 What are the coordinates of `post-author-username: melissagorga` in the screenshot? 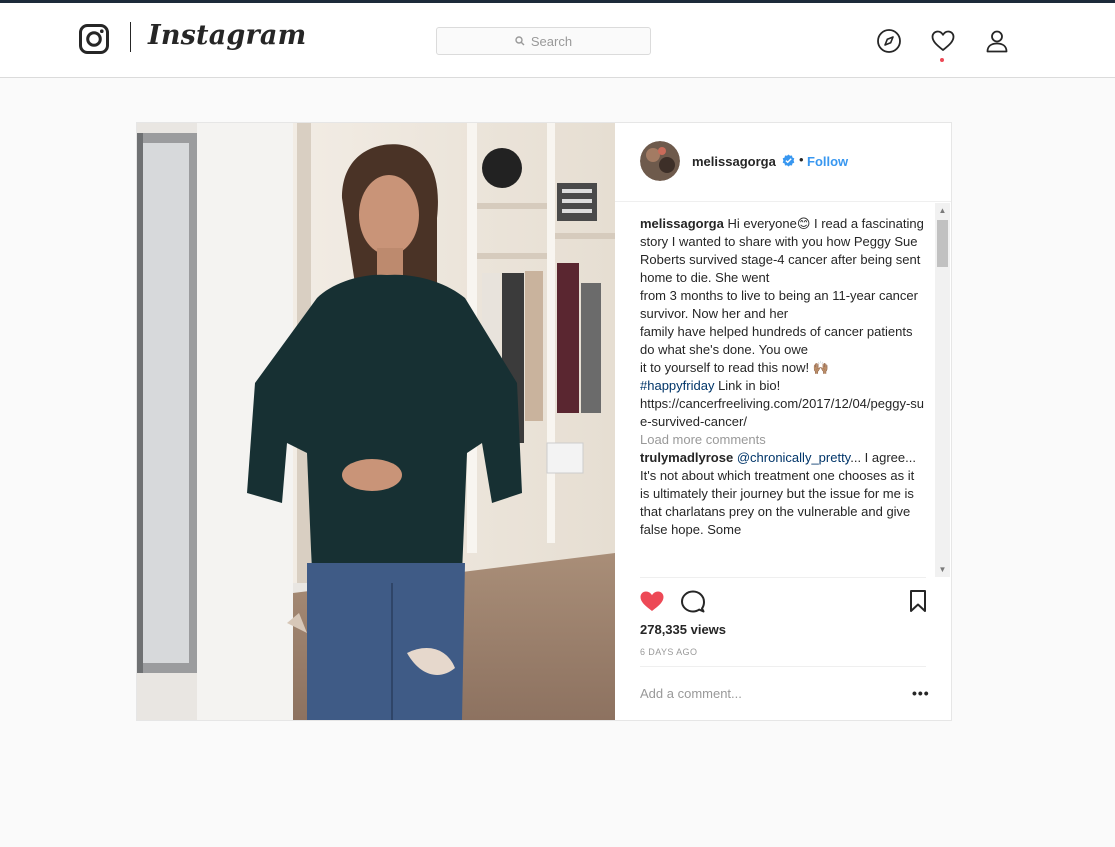 It's located at (734, 161).